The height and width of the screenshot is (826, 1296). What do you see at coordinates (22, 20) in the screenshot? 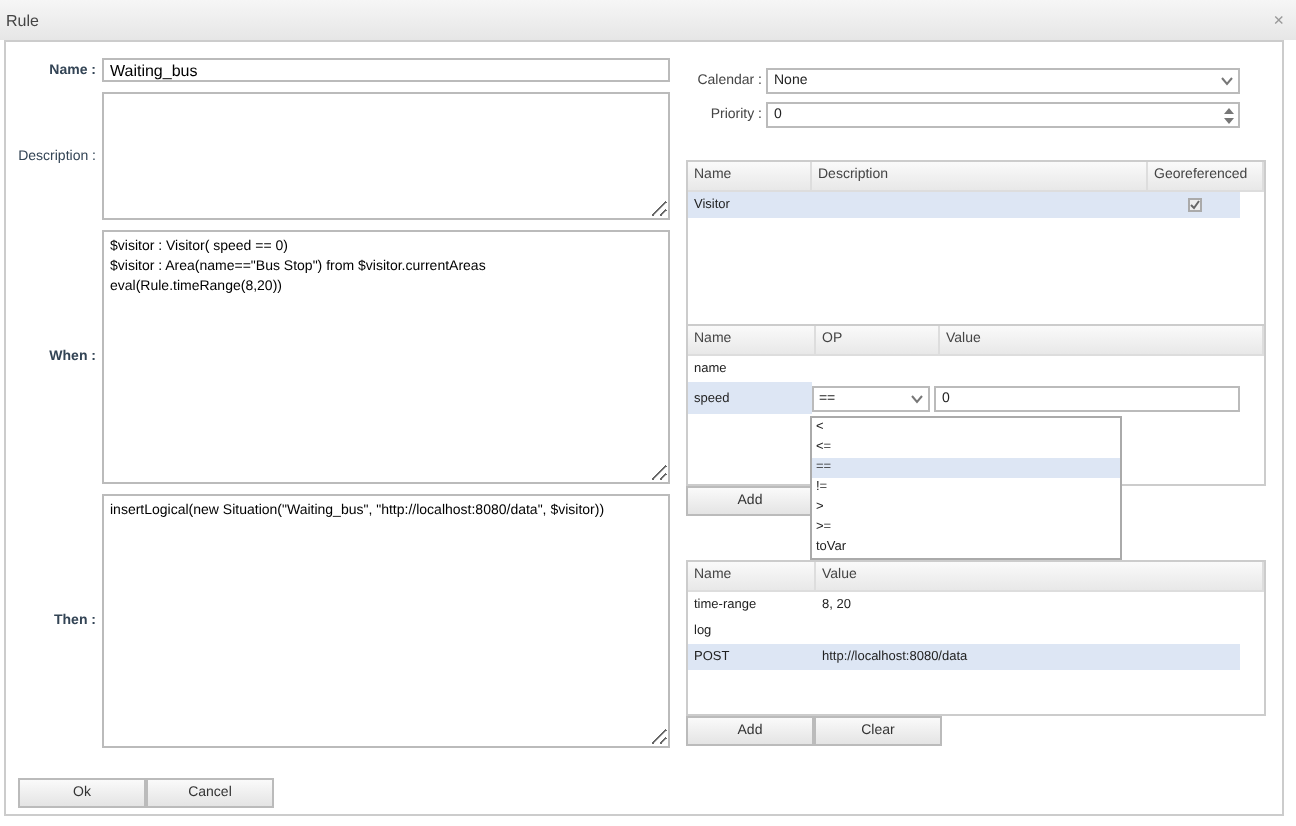
I see `window-title: Rule` at bounding box center [22, 20].